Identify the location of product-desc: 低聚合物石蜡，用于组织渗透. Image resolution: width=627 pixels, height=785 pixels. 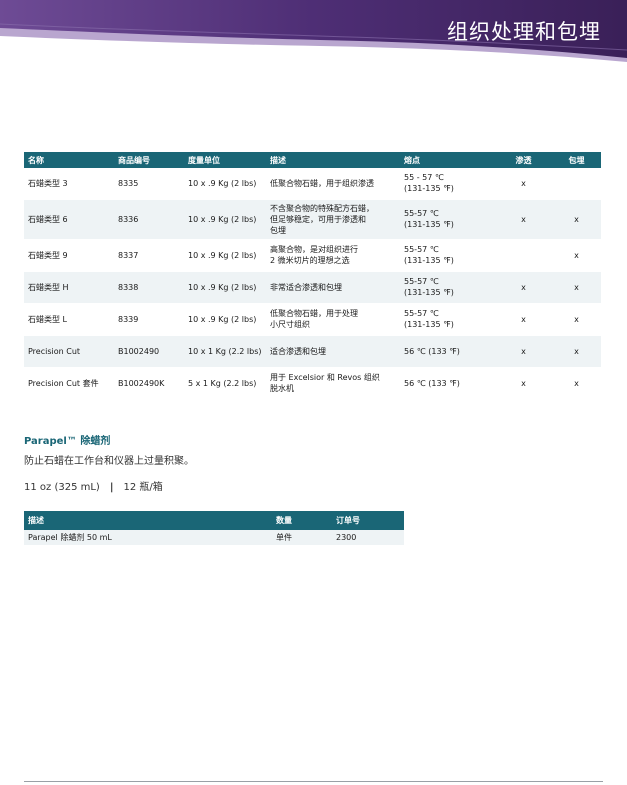
(333, 184).